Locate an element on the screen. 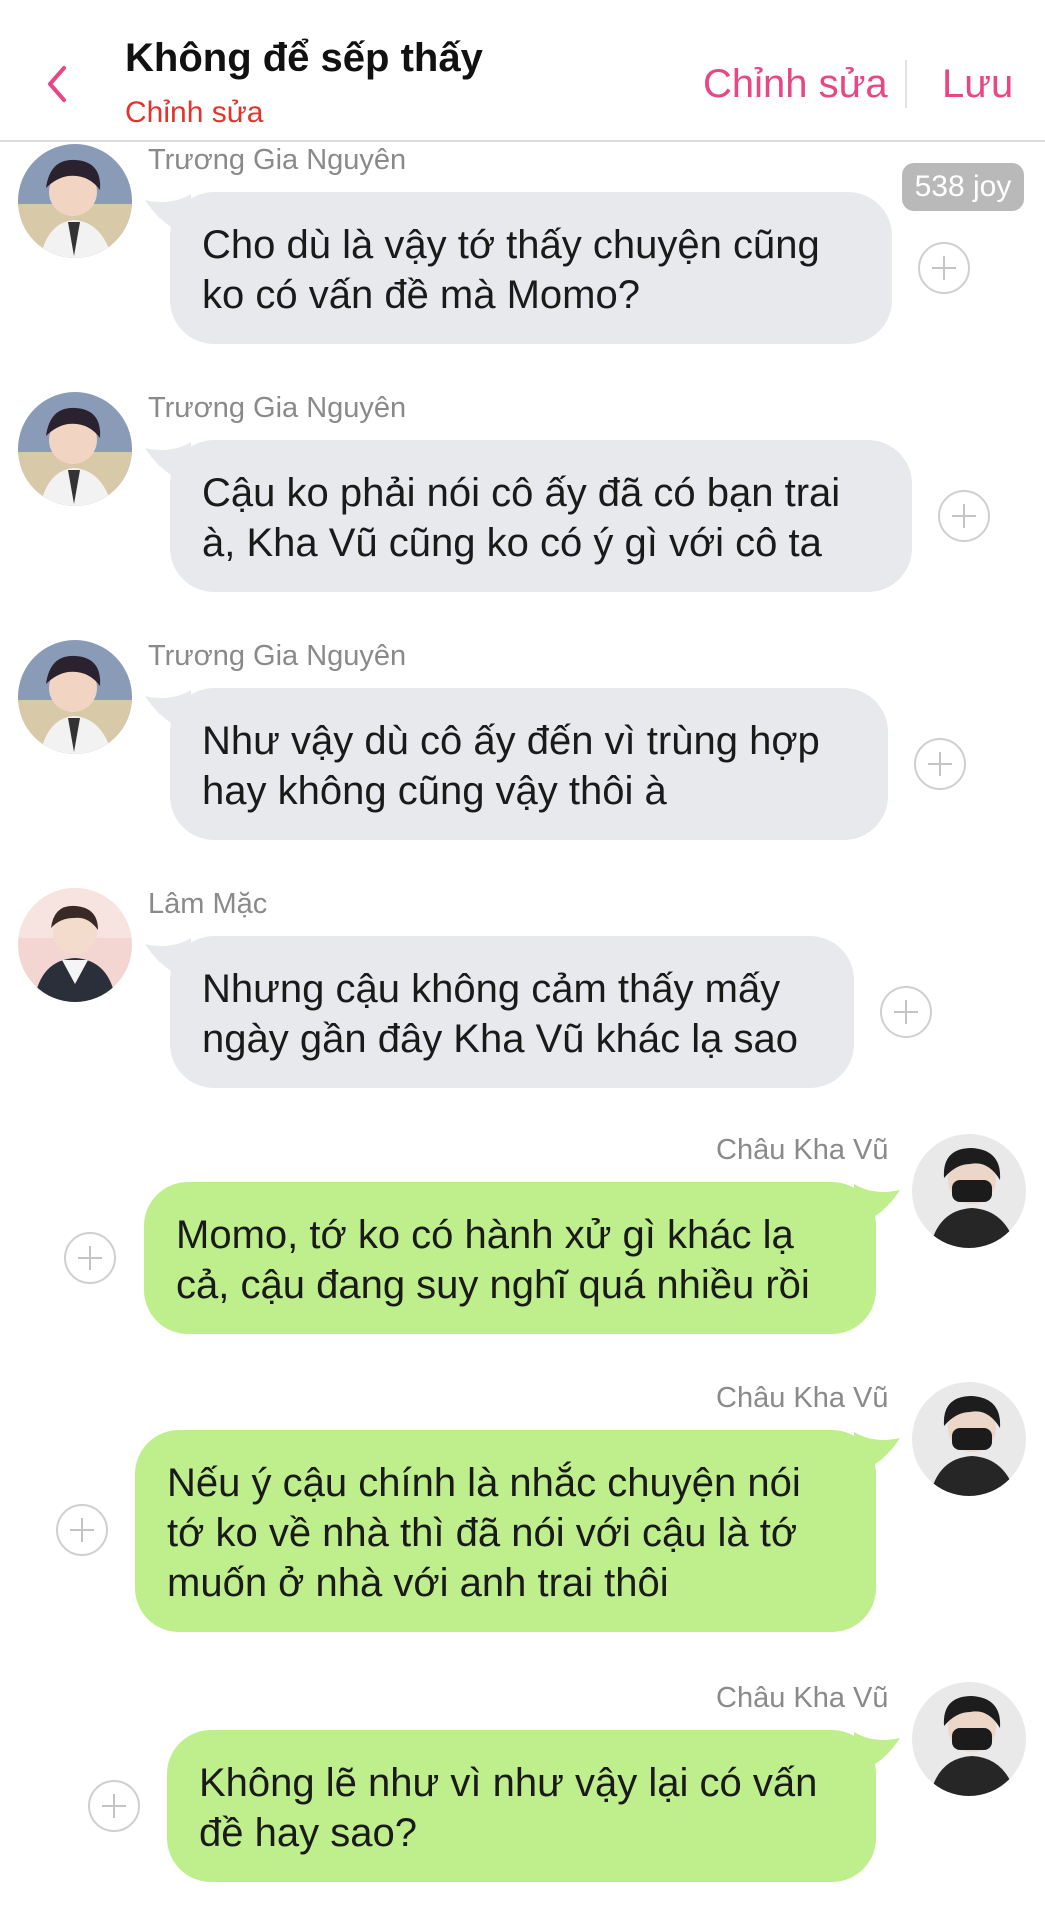 Image resolution: width=1045 pixels, height=1920 pixels. back-button is located at coordinates (58, 84).